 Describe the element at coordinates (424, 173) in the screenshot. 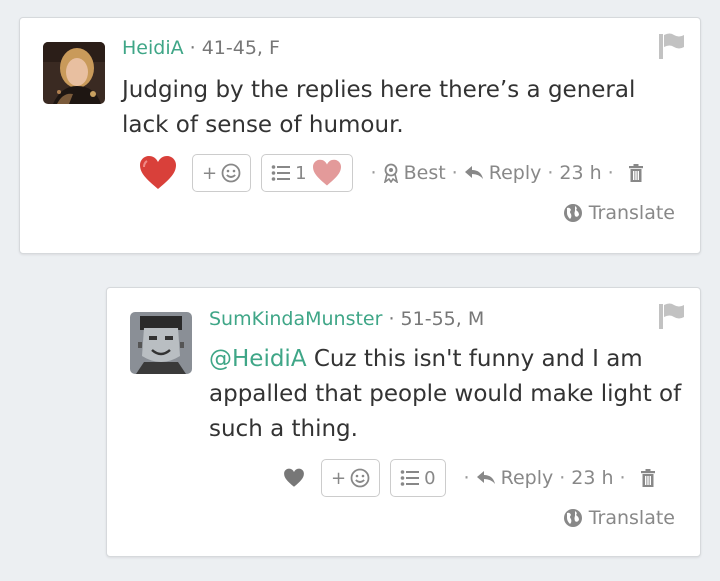

I see `best-label: Best` at that location.